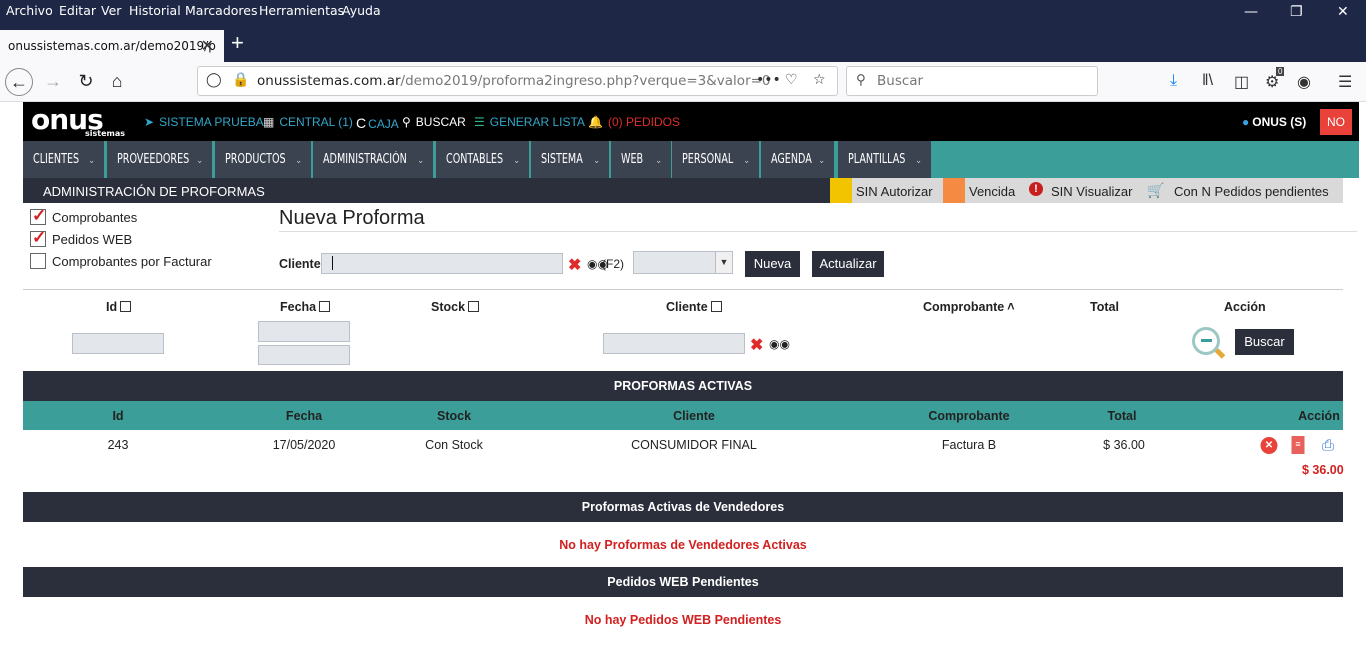  What do you see at coordinates (118, 343) in the screenshot?
I see `id-filter-input` at bounding box center [118, 343].